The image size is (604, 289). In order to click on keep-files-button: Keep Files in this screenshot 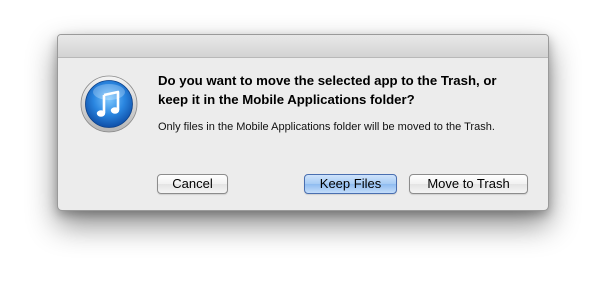, I will do `click(350, 184)`.